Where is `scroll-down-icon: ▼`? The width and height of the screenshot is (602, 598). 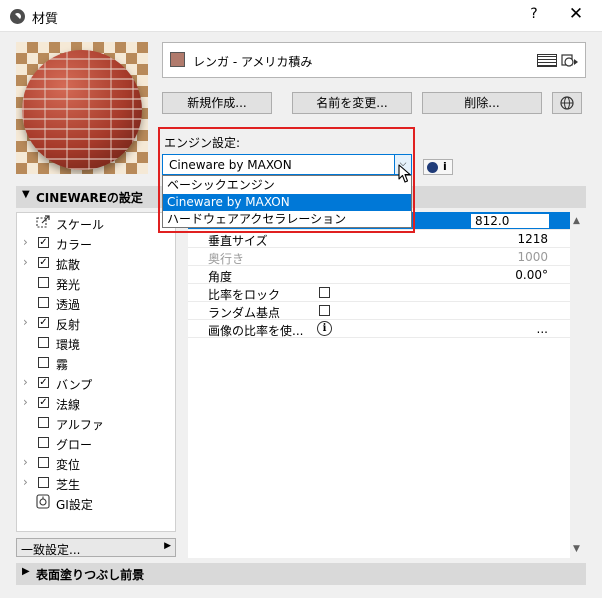
scroll-down-icon: ▼ is located at coordinates (576, 549).